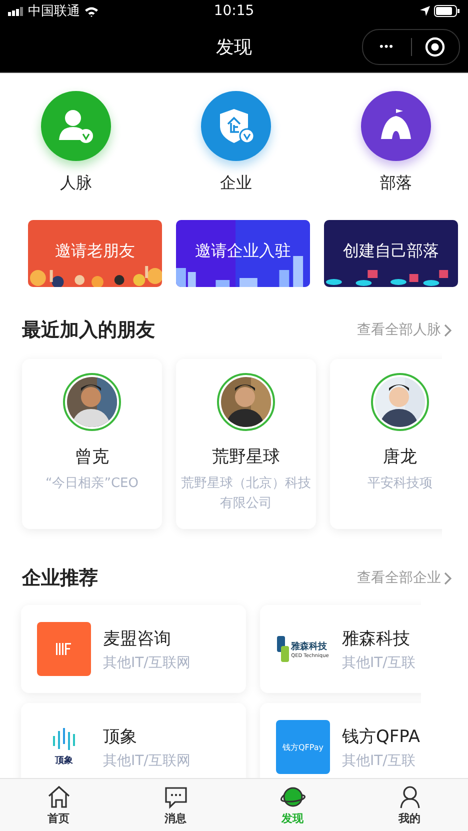  I want to click on feature-label: 企业, so click(236, 183).